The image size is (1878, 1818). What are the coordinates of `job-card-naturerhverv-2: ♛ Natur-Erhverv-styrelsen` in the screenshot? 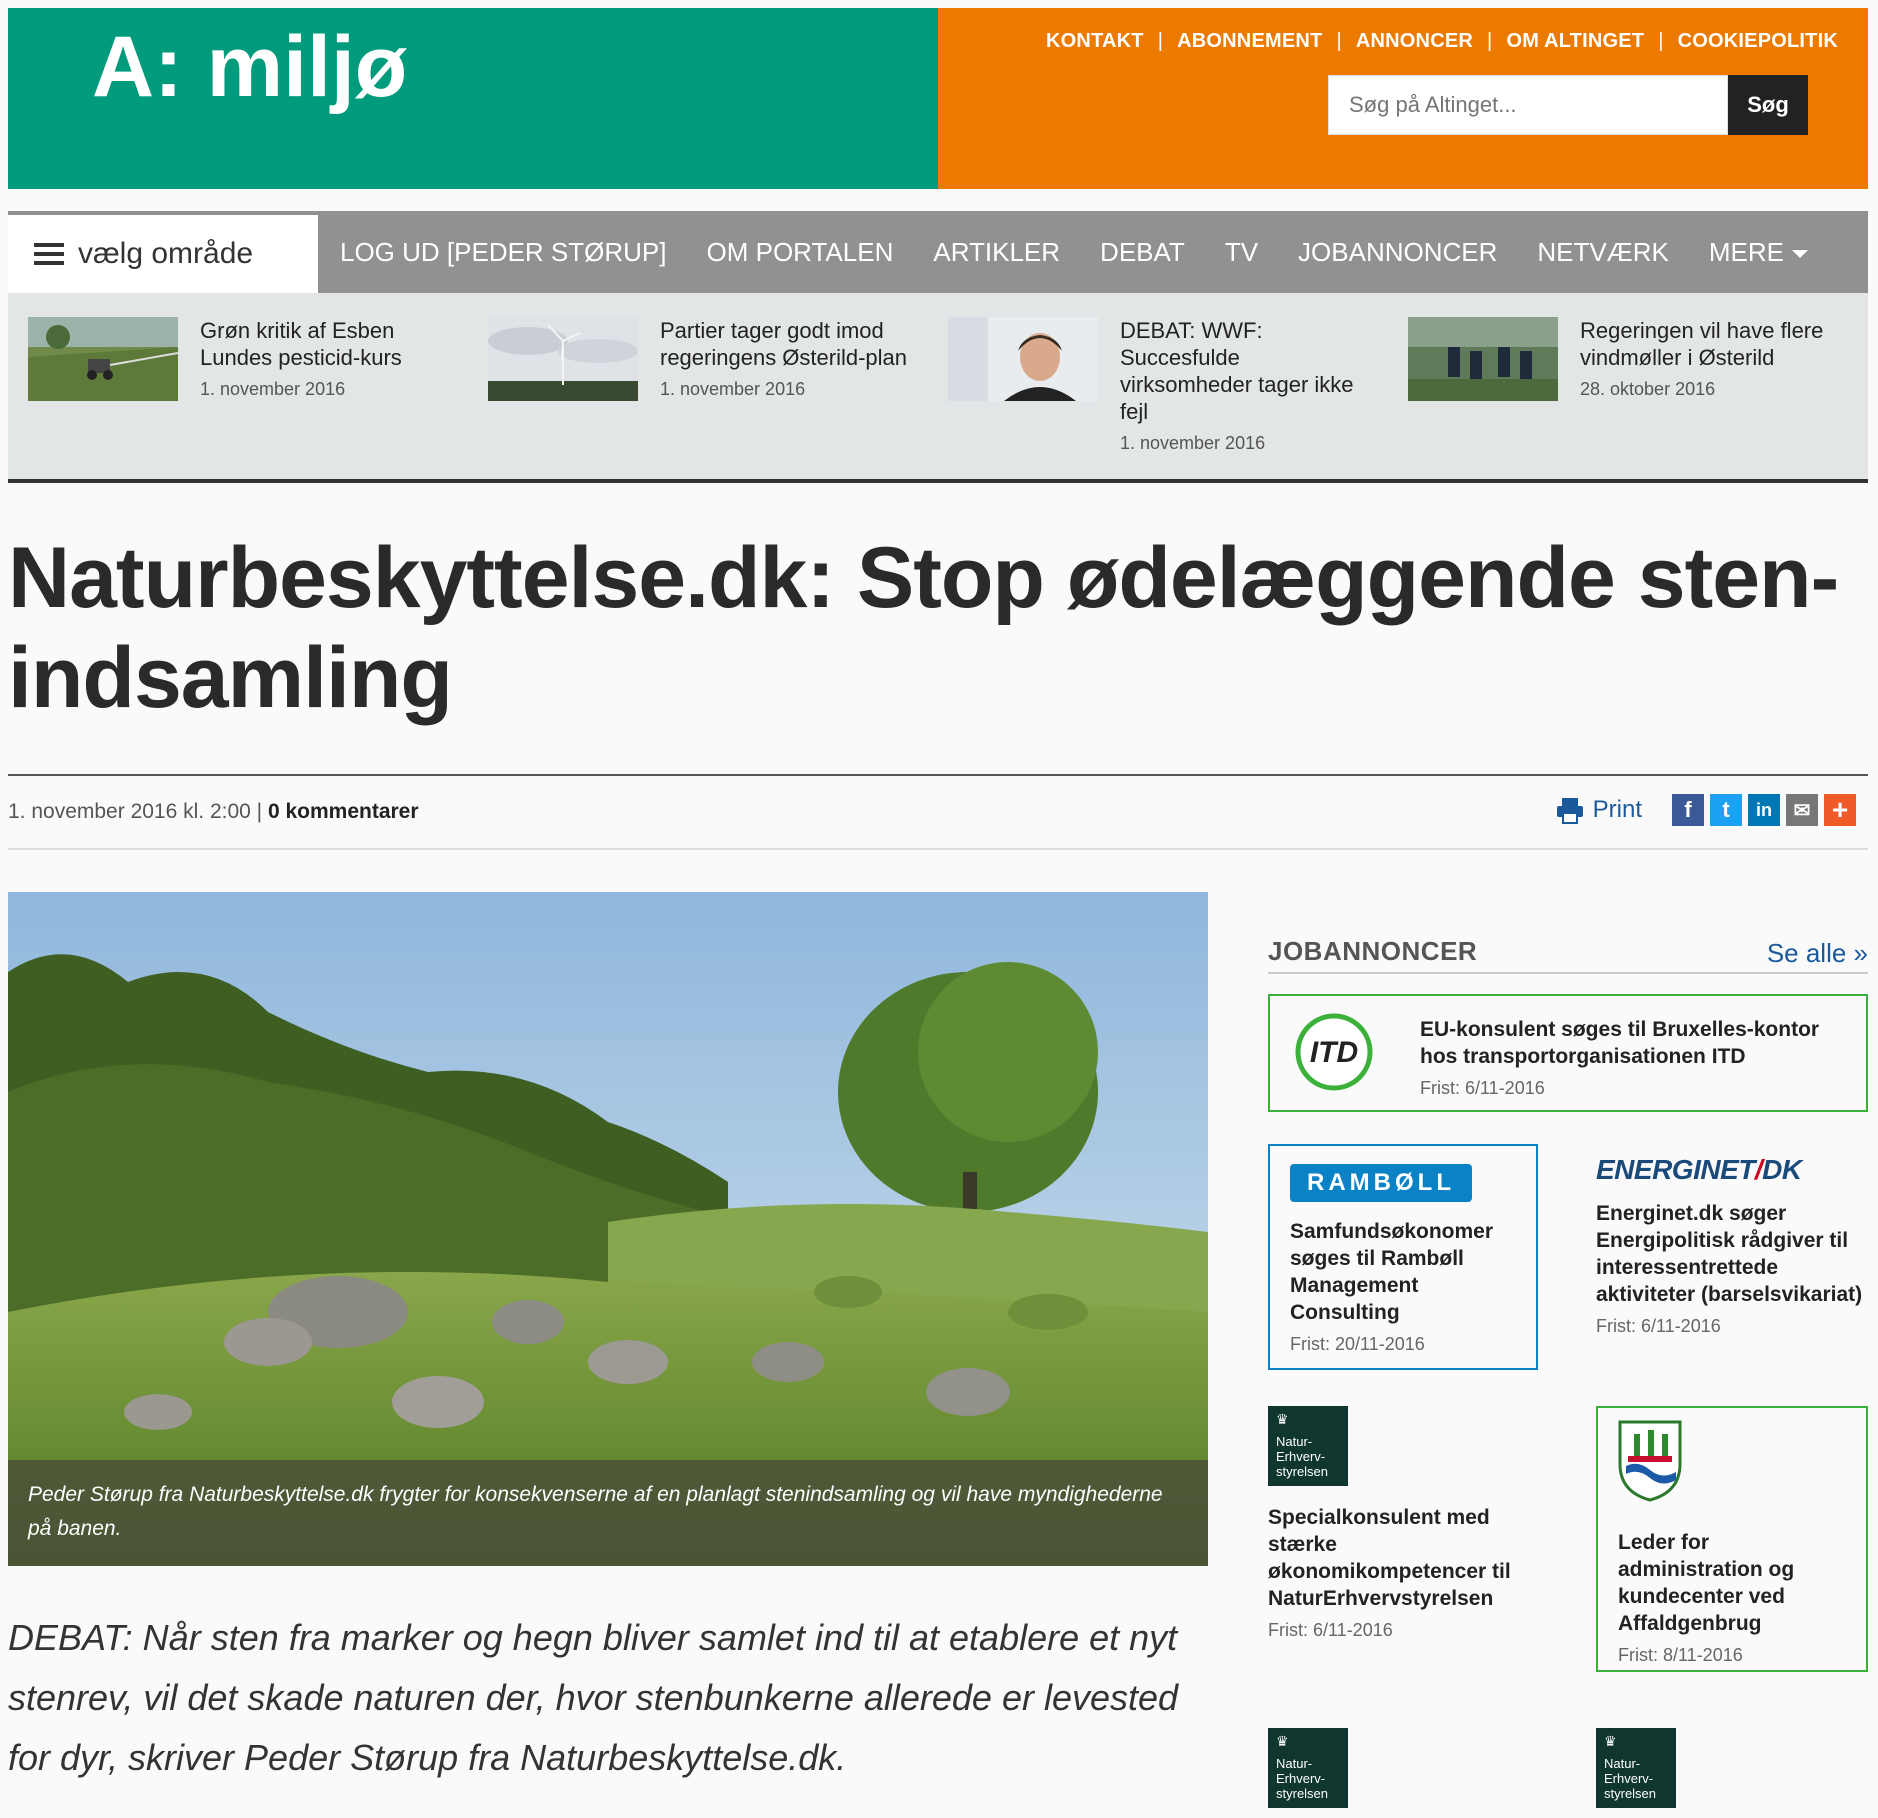 It's located at (1308, 1773).